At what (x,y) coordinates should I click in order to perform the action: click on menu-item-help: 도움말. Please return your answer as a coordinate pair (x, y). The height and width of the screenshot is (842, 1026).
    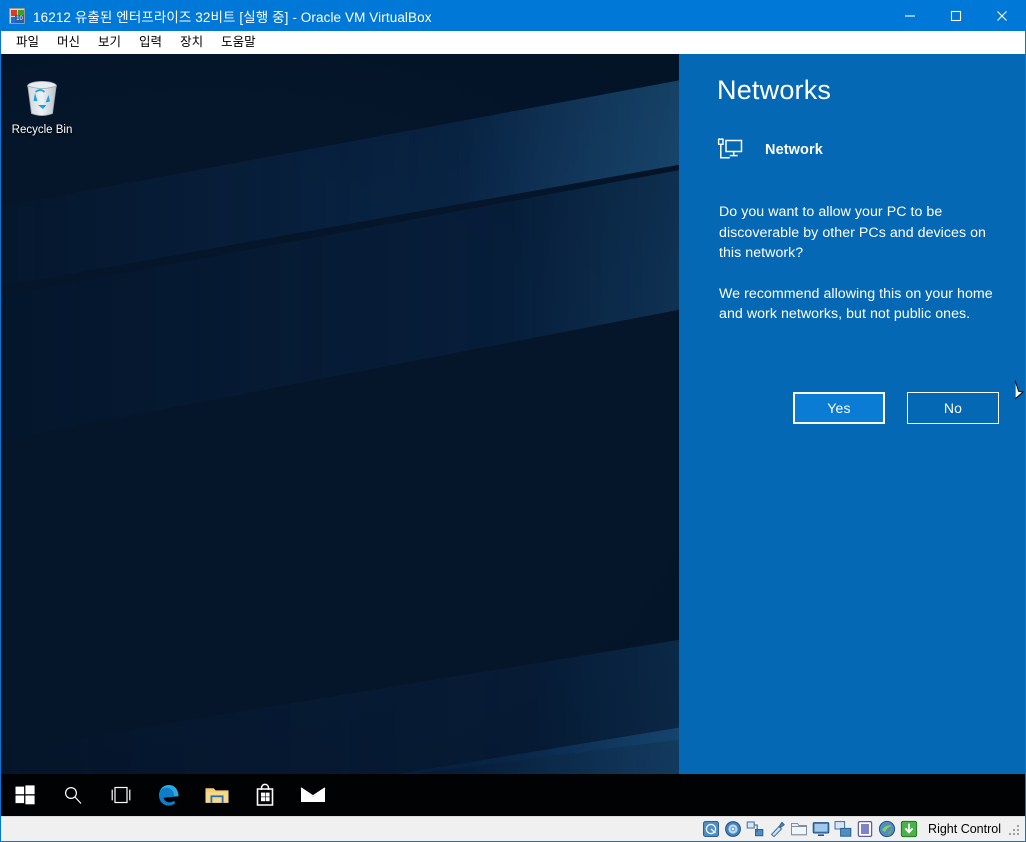
    Looking at the image, I should click on (238, 42).